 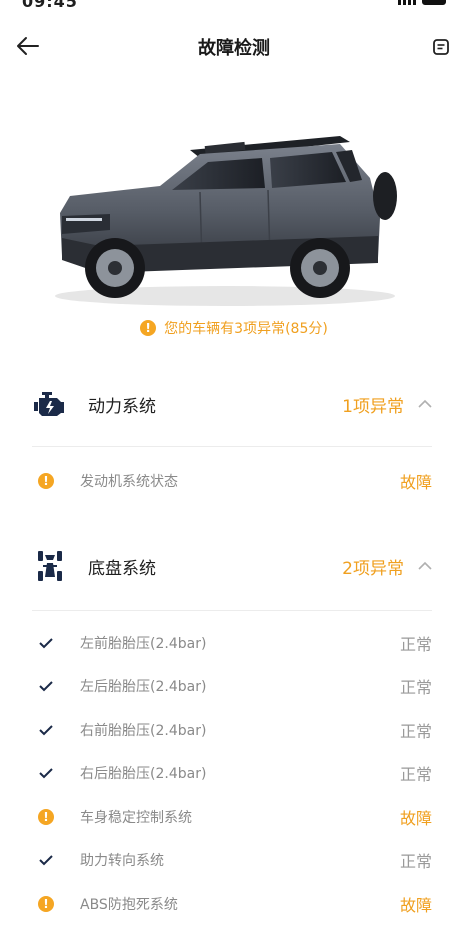 What do you see at coordinates (373, 568) in the screenshot?
I see `section-chassis-count: 2项异常` at bounding box center [373, 568].